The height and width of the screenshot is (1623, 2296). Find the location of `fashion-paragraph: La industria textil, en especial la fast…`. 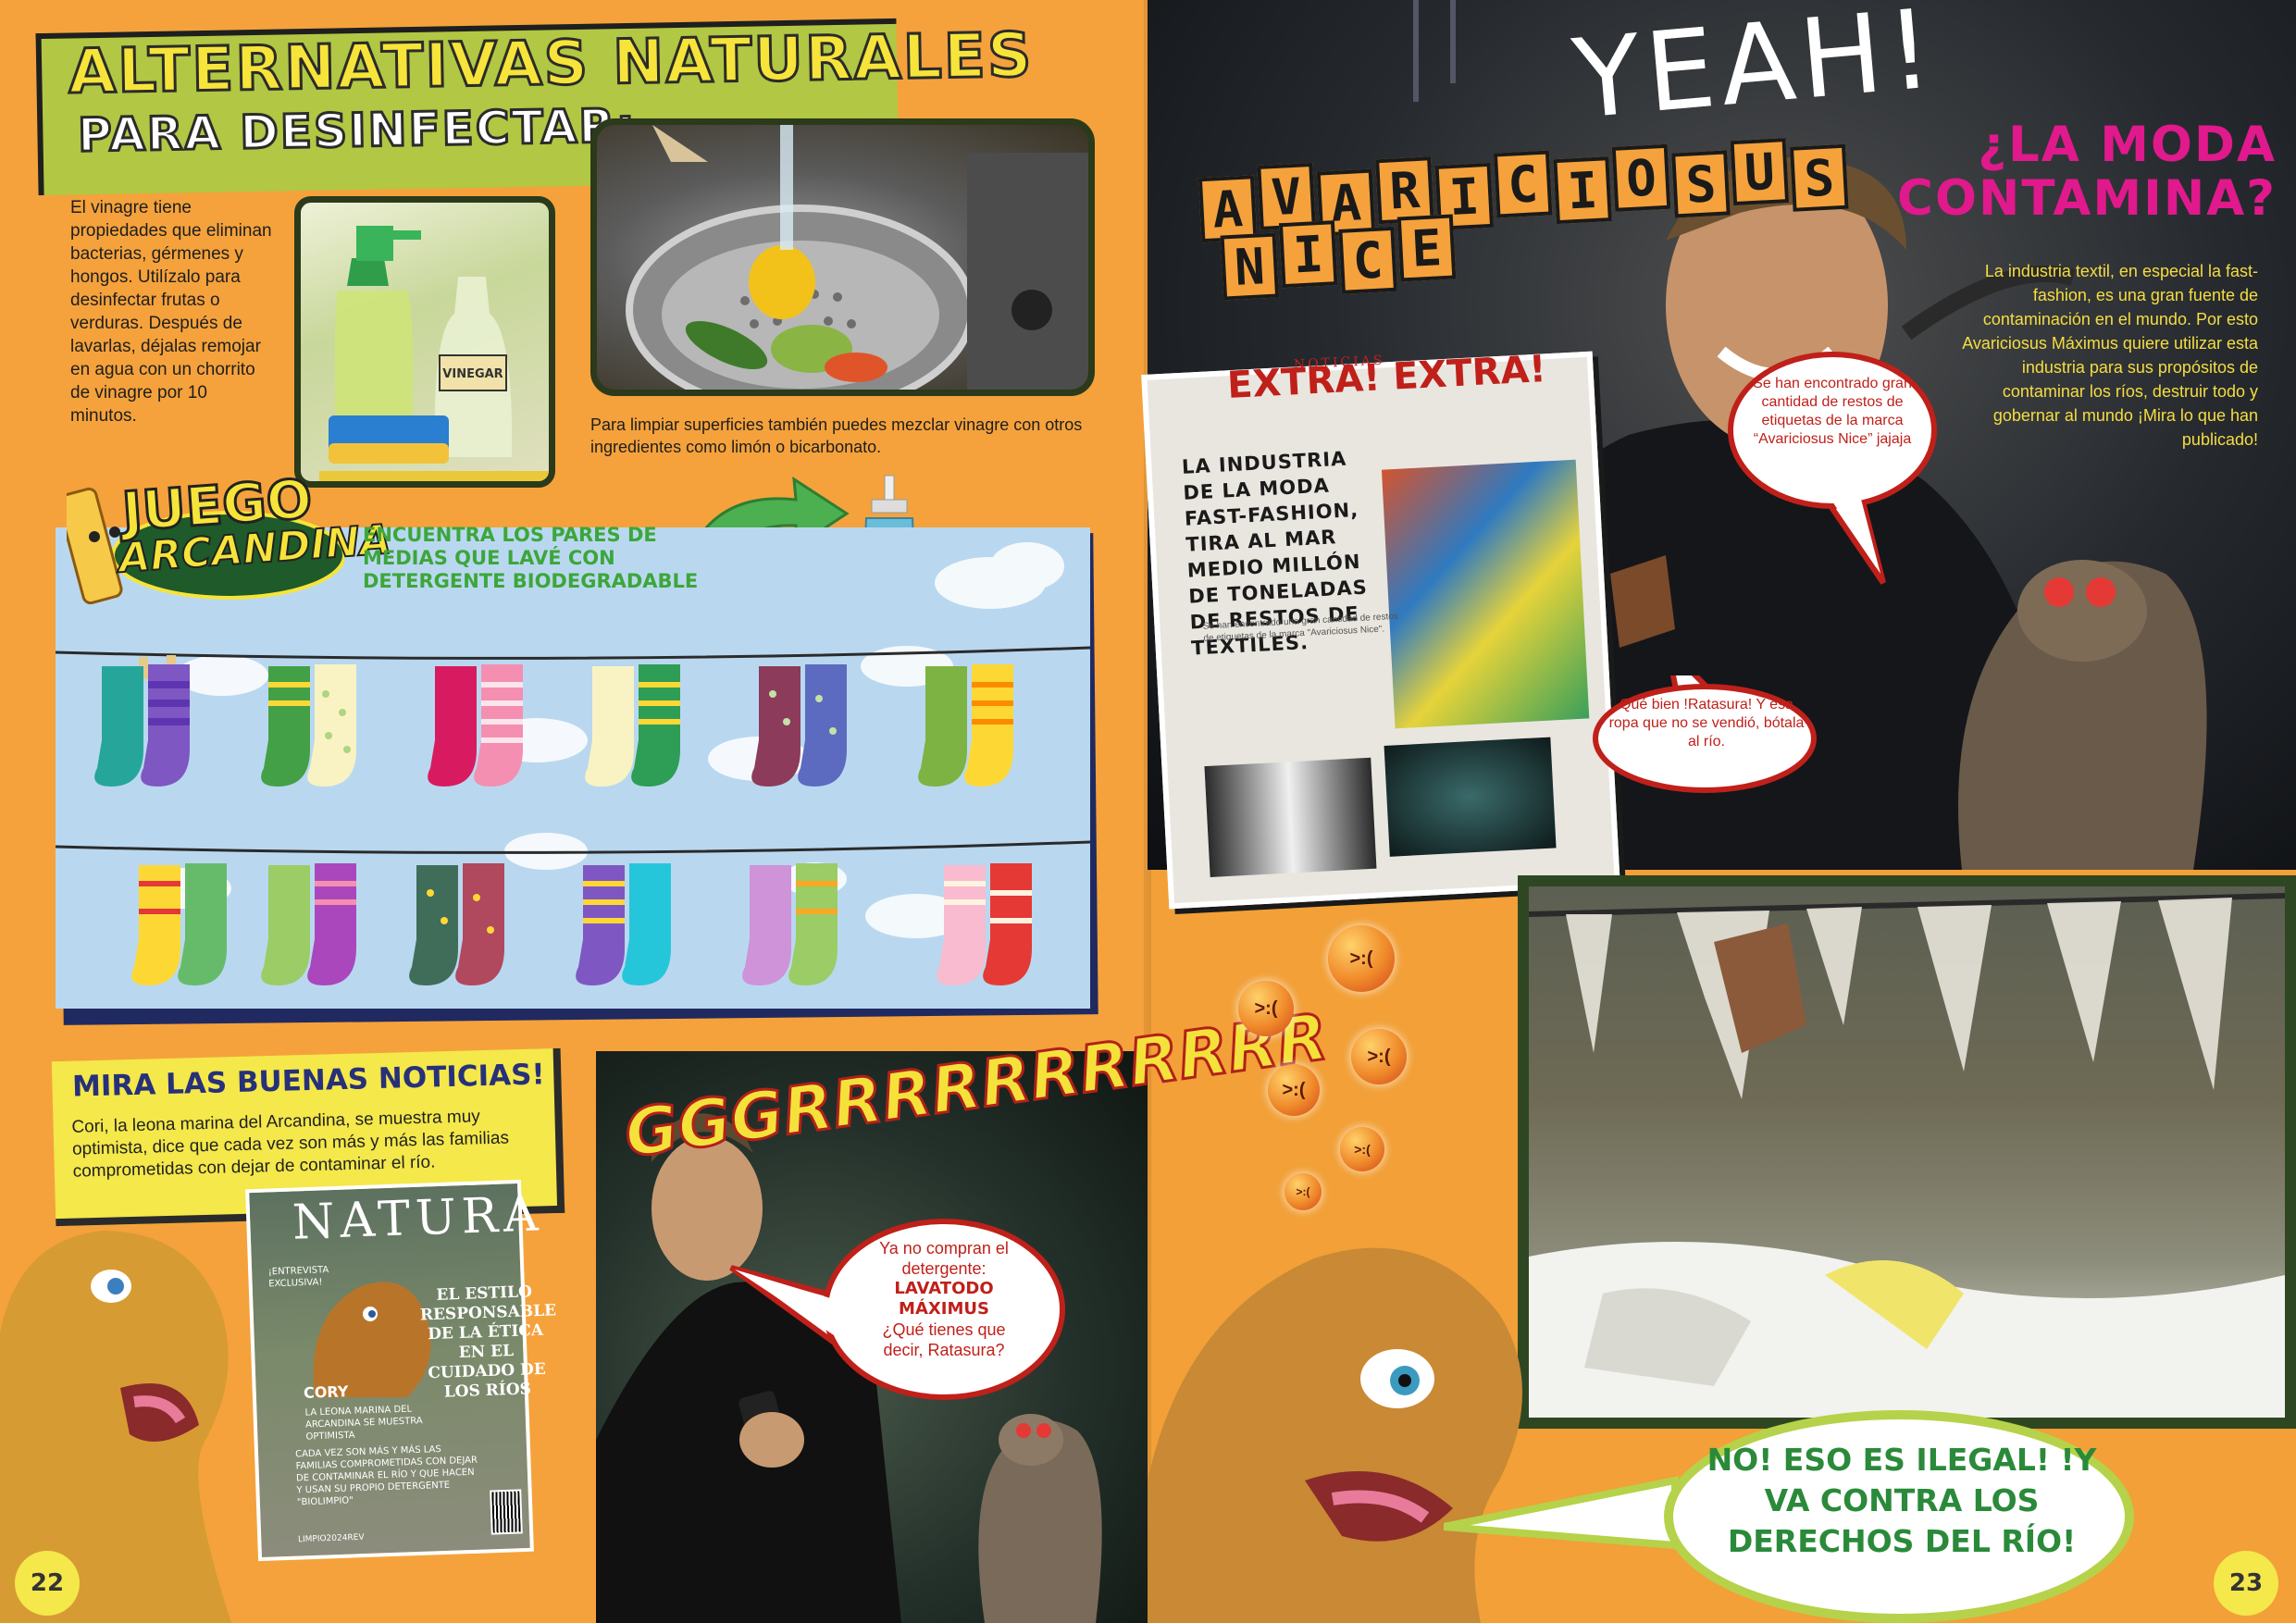

fashion-paragraph: La industria textil, en especial la fast… is located at coordinates (2110, 355).